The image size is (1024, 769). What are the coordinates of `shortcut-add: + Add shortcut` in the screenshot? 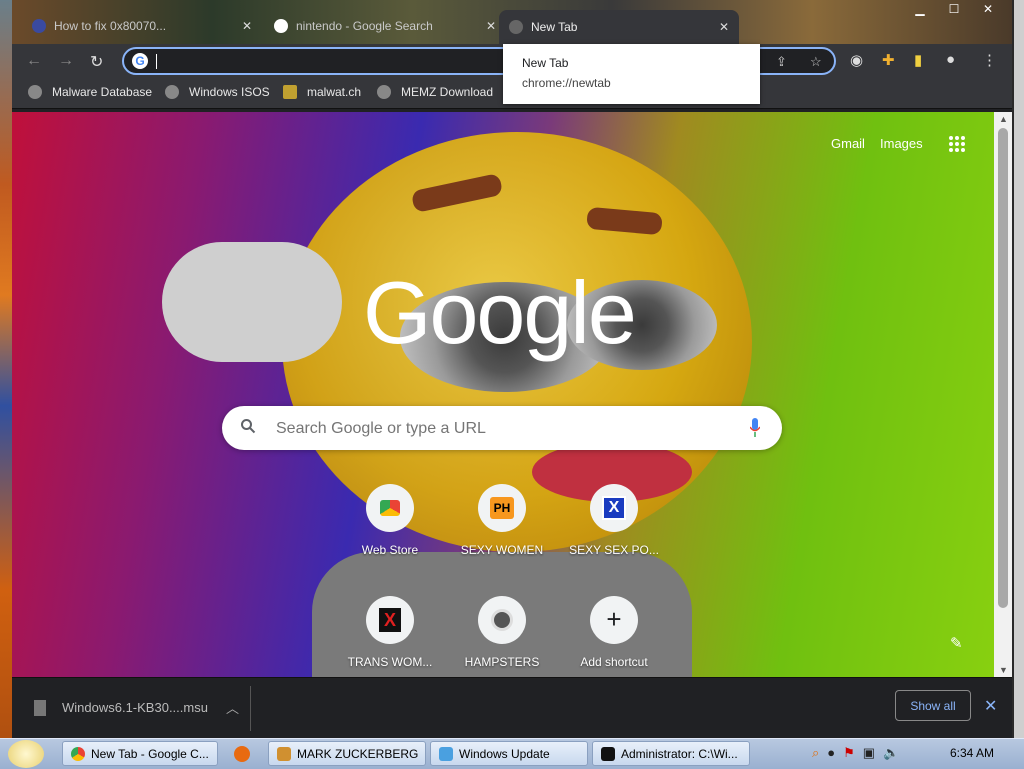 It's located at (614, 632).